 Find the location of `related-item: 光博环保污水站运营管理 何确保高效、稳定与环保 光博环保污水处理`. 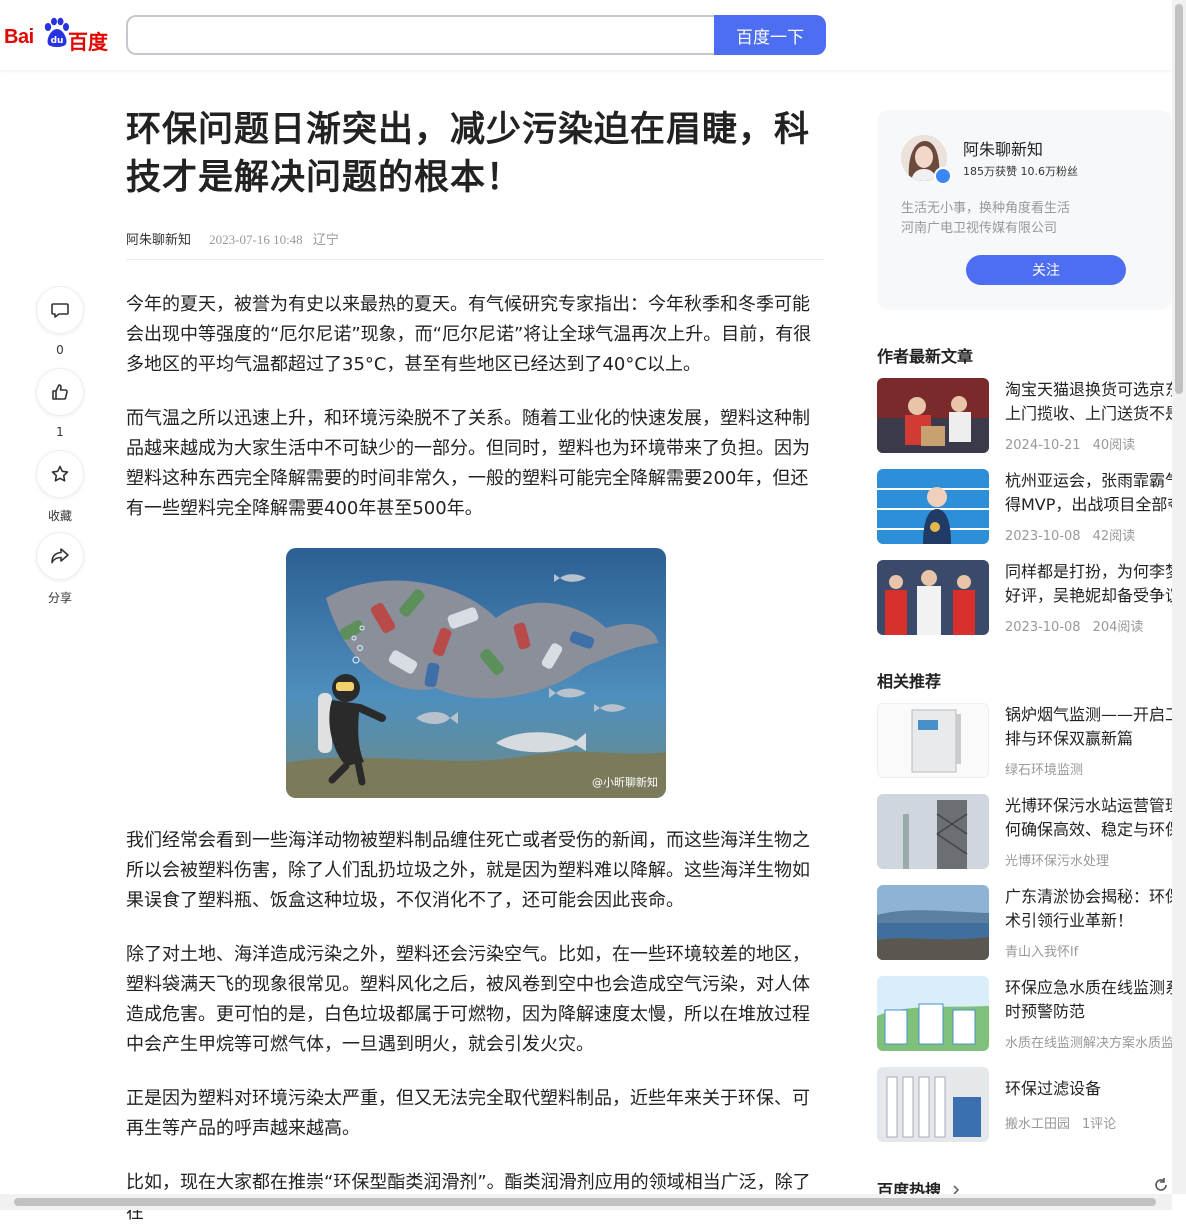

related-item: 光博环保污水站运营管理 何确保高效、稳定与环保 光博环保污水处理 is located at coordinates (1031, 832).